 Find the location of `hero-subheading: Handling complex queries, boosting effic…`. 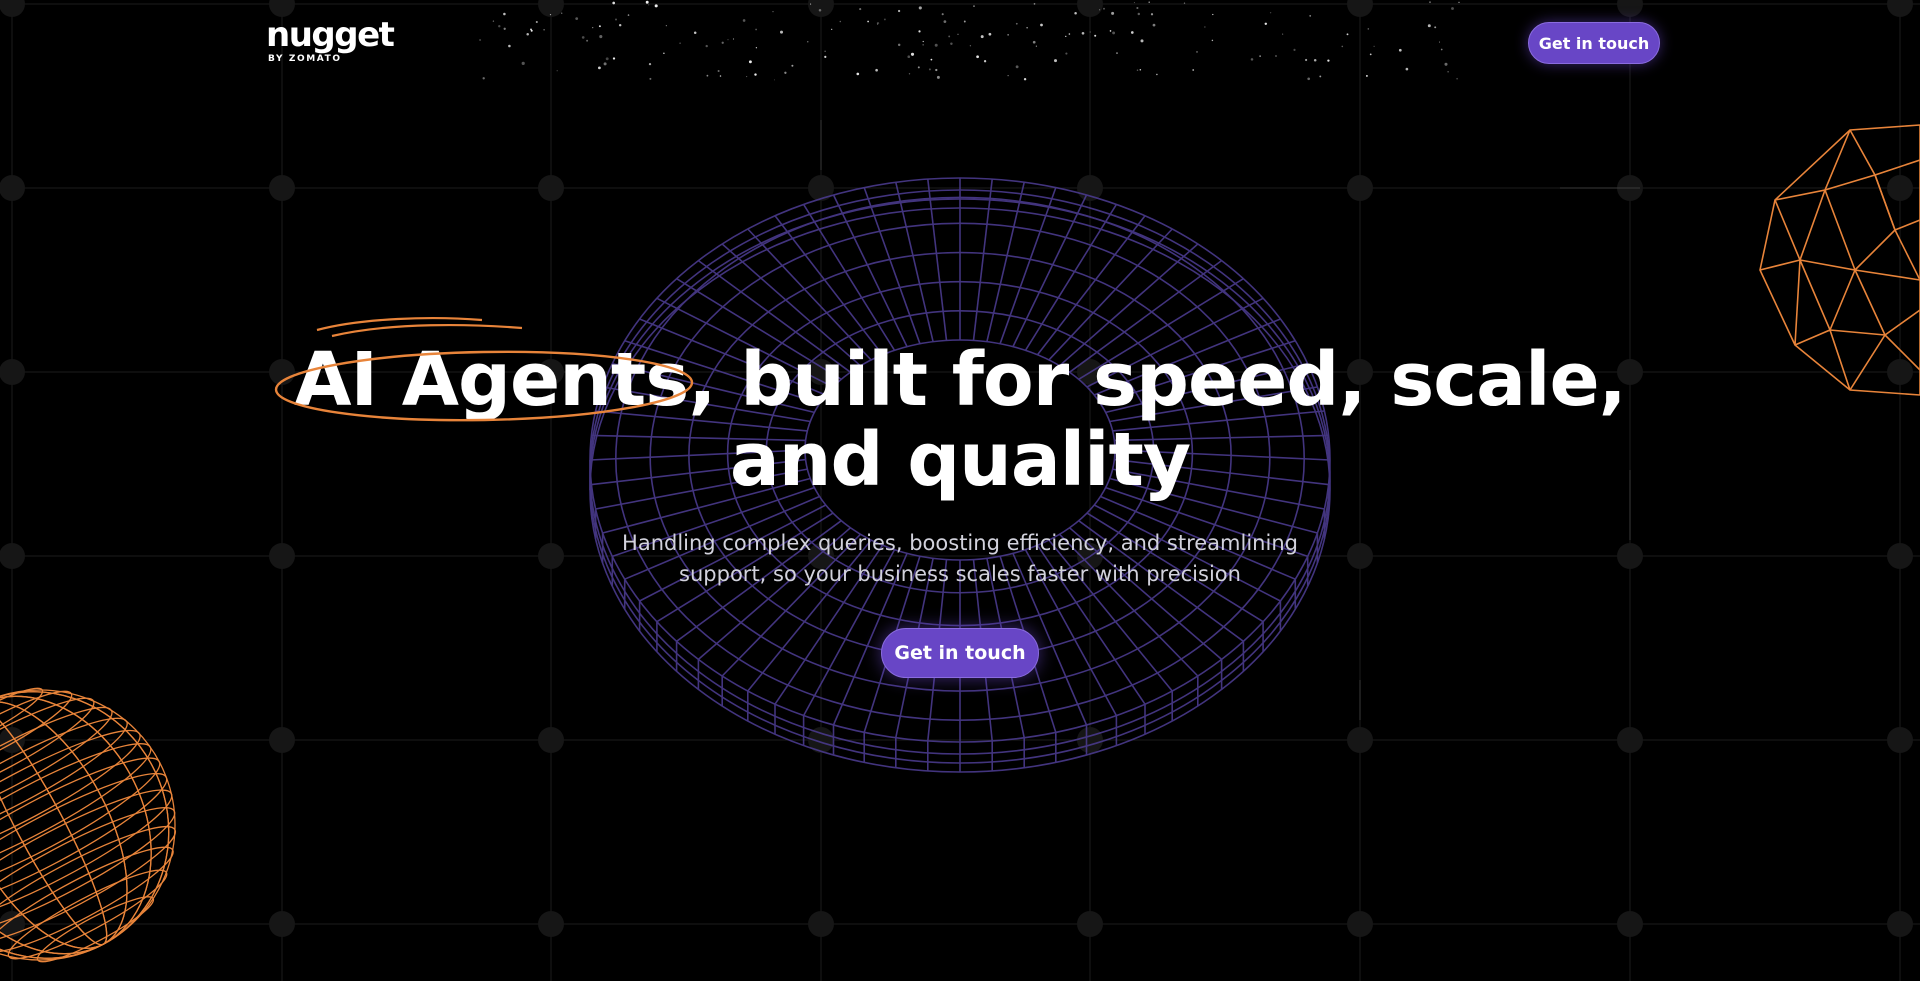

hero-subheading: Handling complex queries, boosting effic… is located at coordinates (960, 558).